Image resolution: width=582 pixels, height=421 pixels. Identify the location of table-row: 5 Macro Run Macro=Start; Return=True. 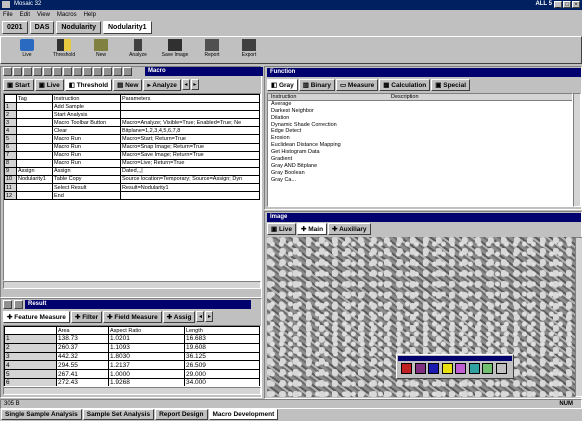
(132, 139).